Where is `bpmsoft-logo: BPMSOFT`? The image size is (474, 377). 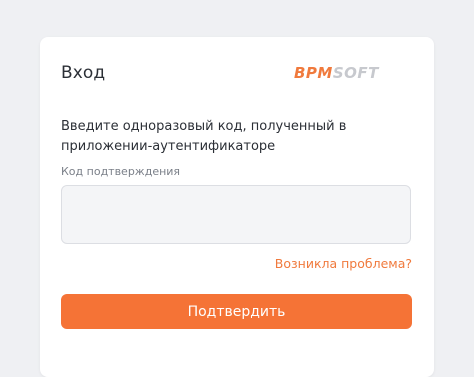 bpmsoft-logo: BPMSOFT is located at coordinates (336, 73).